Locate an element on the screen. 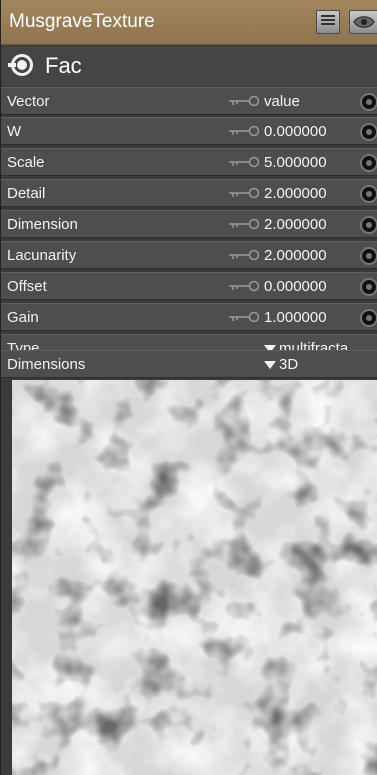 The height and width of the screenshot is (775, 377). input-label: Lacunarity is located at coordinates (42, 255).